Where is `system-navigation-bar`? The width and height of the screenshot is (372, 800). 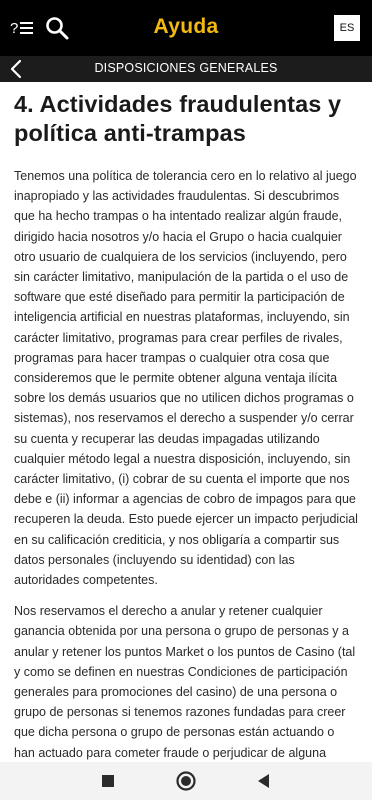 system-navigation-bar is located at coordinates (186, 781).